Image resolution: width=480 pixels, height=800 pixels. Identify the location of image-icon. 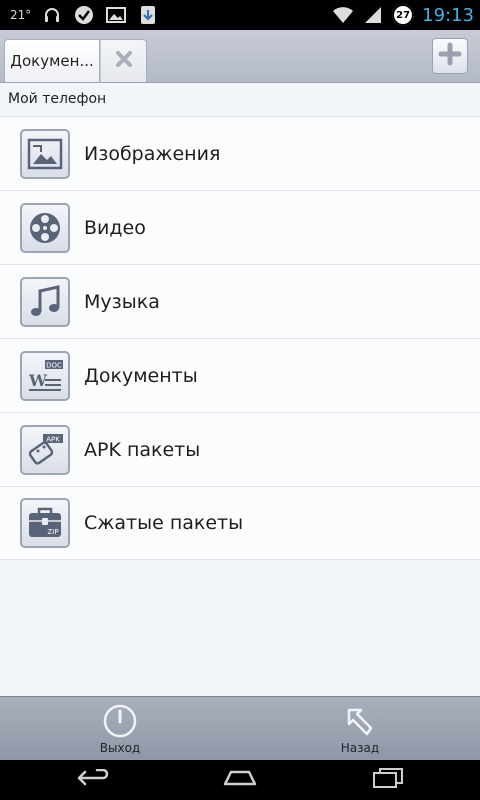
(116, 15).